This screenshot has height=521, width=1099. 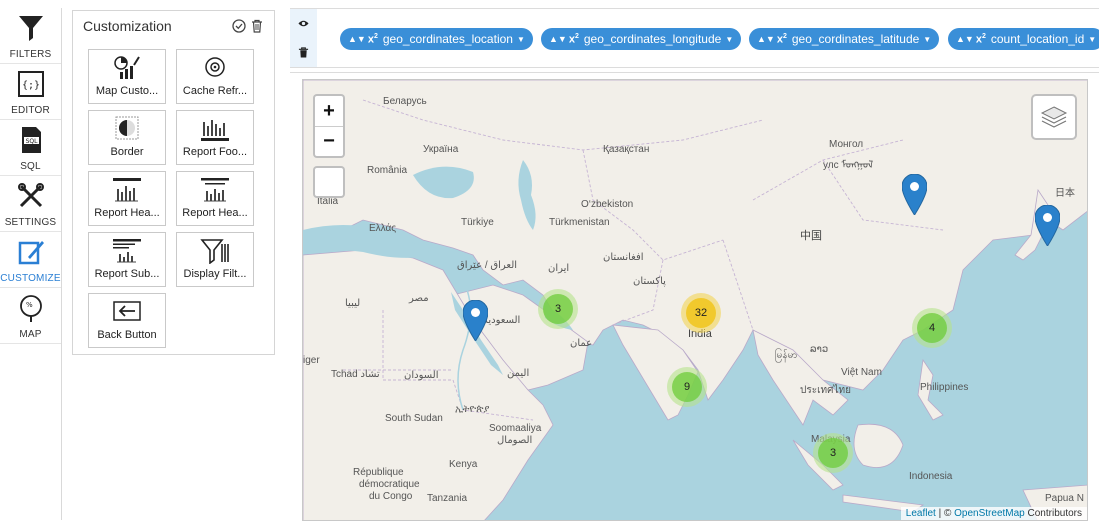 I want to click on layers-control-button, so click(x=1054, y=117).